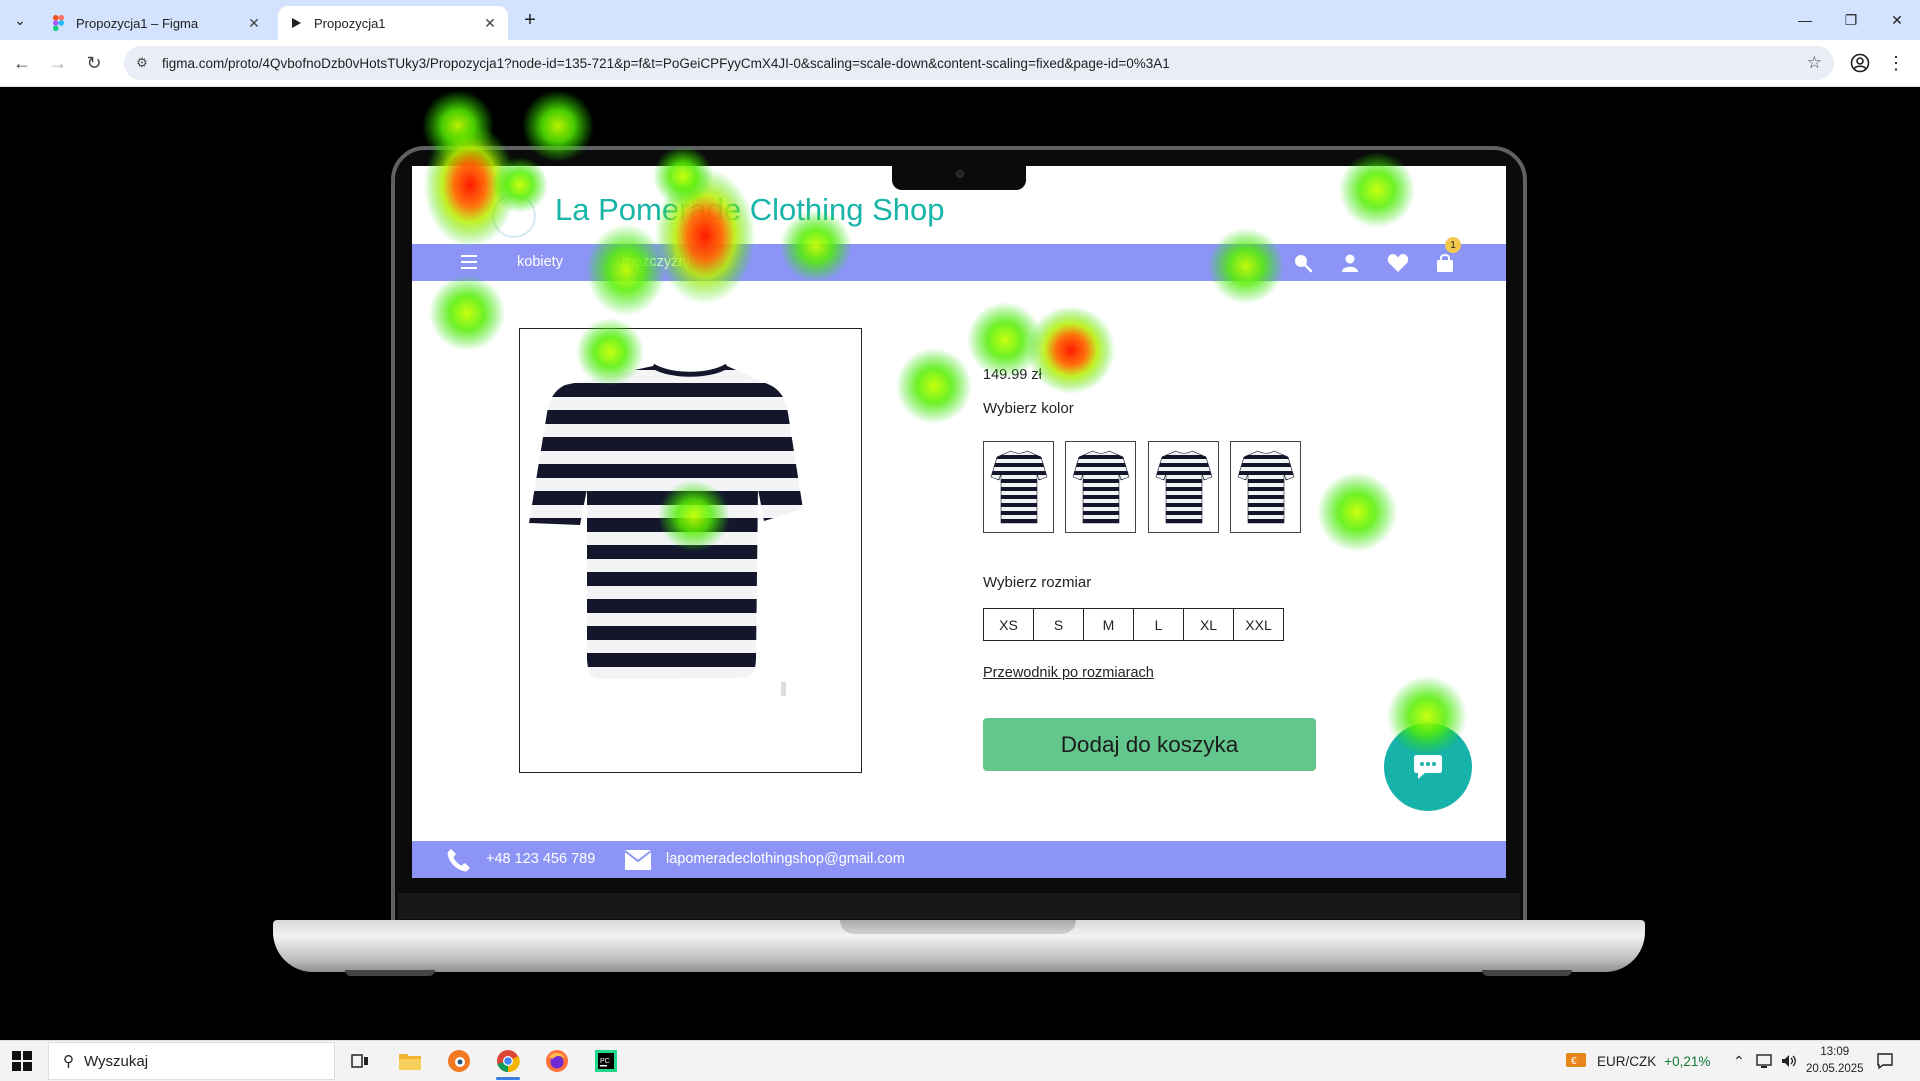 This screenshot has width=1920, height=1081. I want to click on tray-chevron-icon: ⌃, so click(1739, 1061).